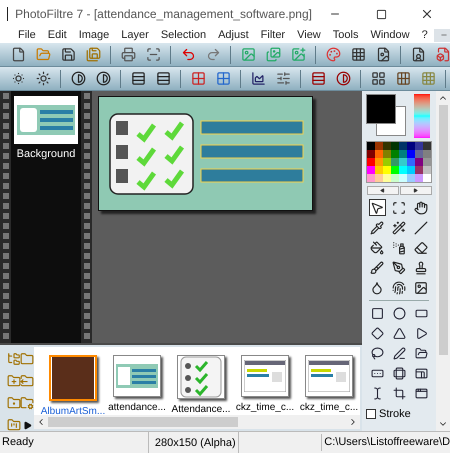 This screenshot has width=450, height=453. I want to click on diamond-icon, so click(377, 333).